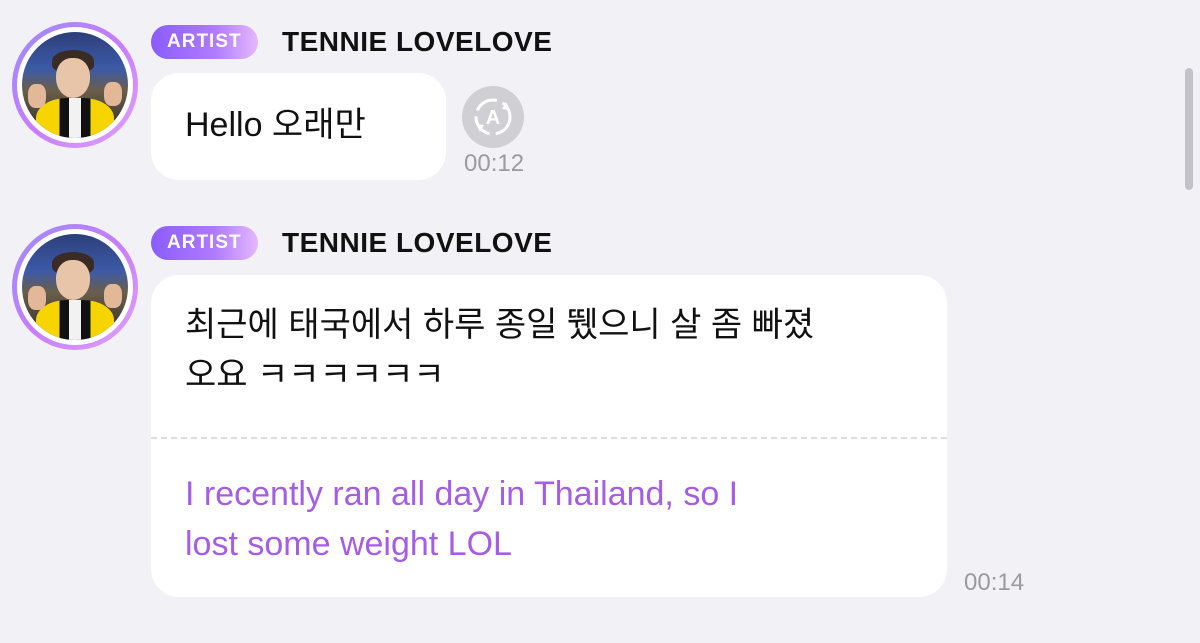  Describe the element at coordinates (994, 582) in the screenshot. I see `message-time: 00:14` at that location.